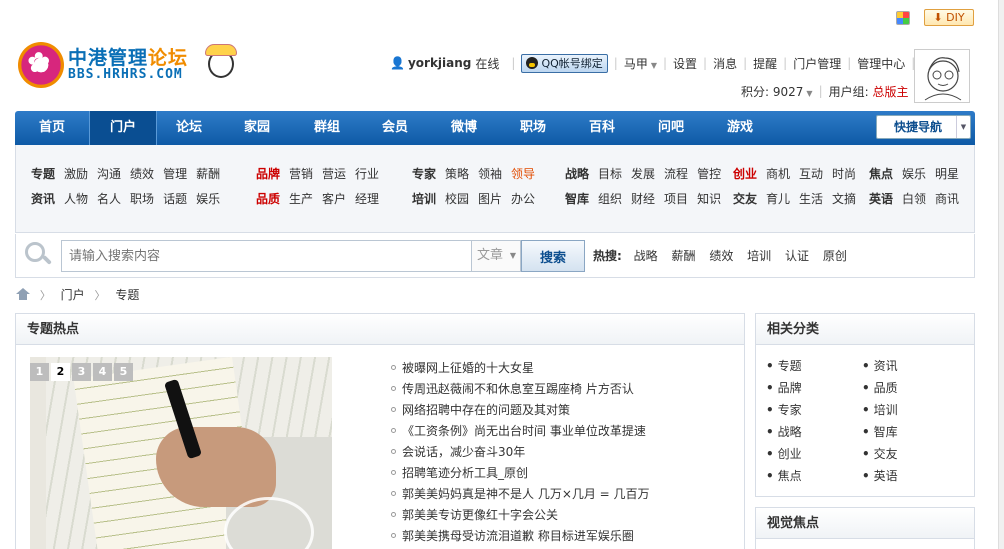 The image size is (1004, 549). Describe the element at coordinates (685, 63) in the screenshot. I see `settings-link: 设置` at that location.